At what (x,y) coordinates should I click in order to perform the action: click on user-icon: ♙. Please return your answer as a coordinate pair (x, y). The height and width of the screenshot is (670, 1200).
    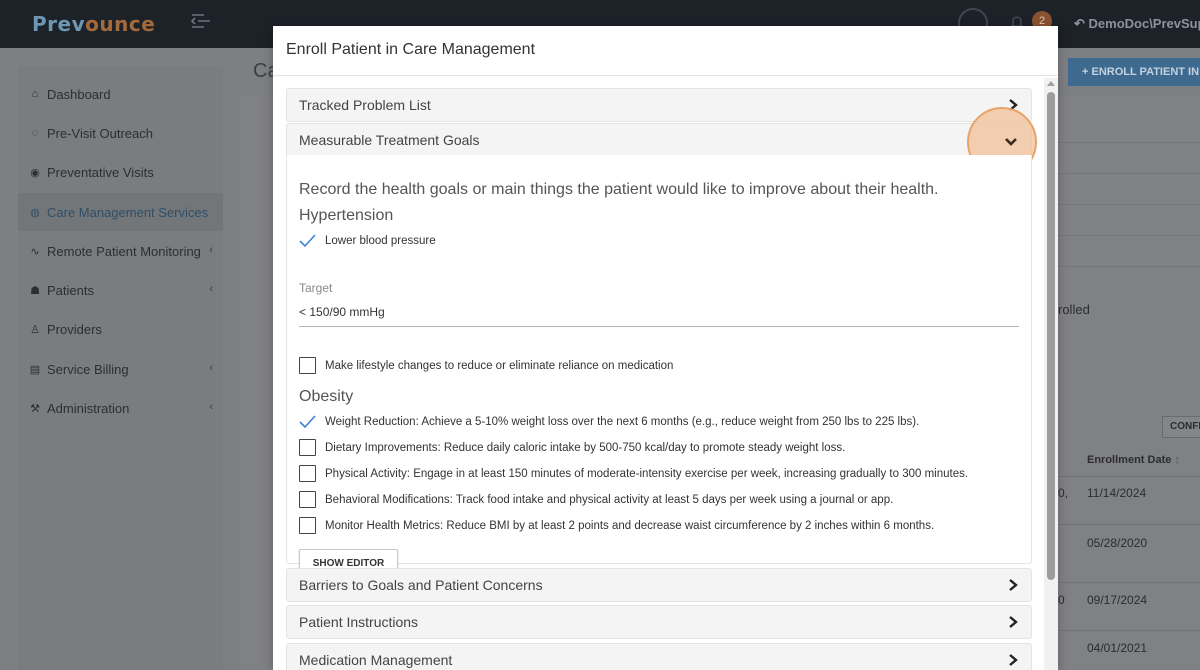
    Looking at the image, I should click on (35, 329).